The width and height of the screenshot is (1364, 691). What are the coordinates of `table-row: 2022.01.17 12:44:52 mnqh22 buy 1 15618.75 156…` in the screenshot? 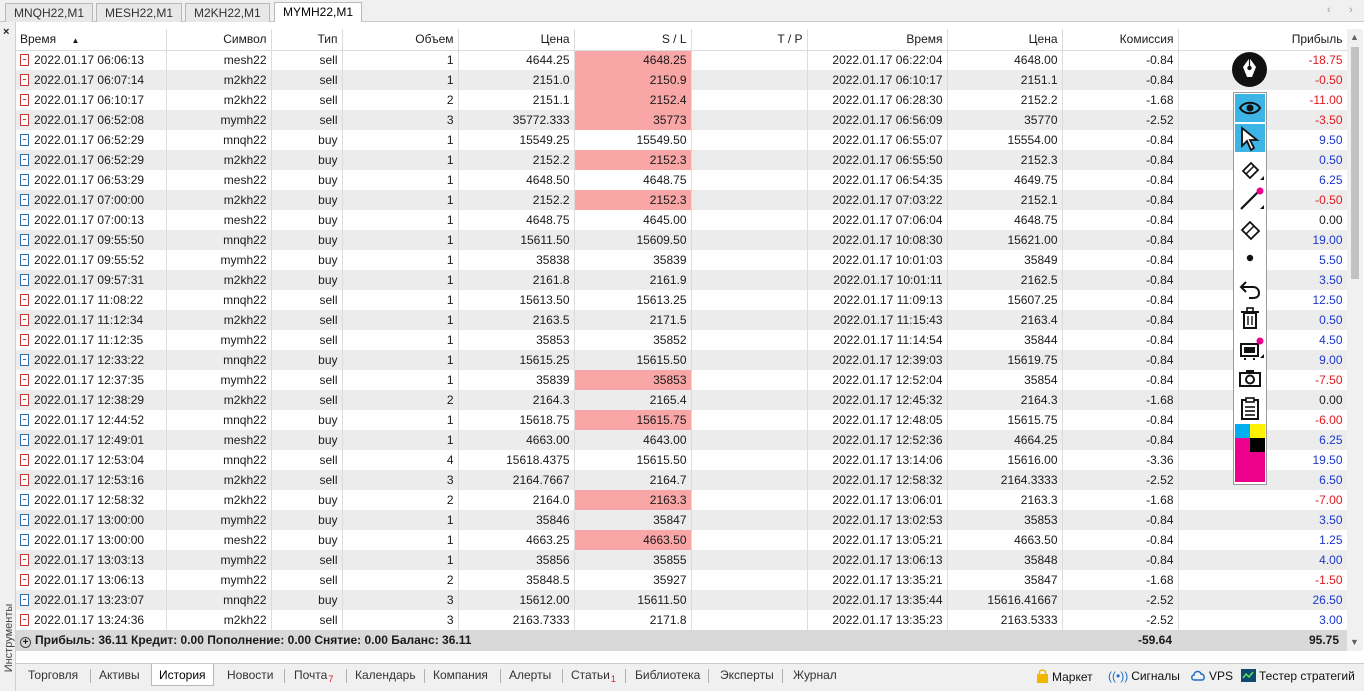 It's located at (682, 420).